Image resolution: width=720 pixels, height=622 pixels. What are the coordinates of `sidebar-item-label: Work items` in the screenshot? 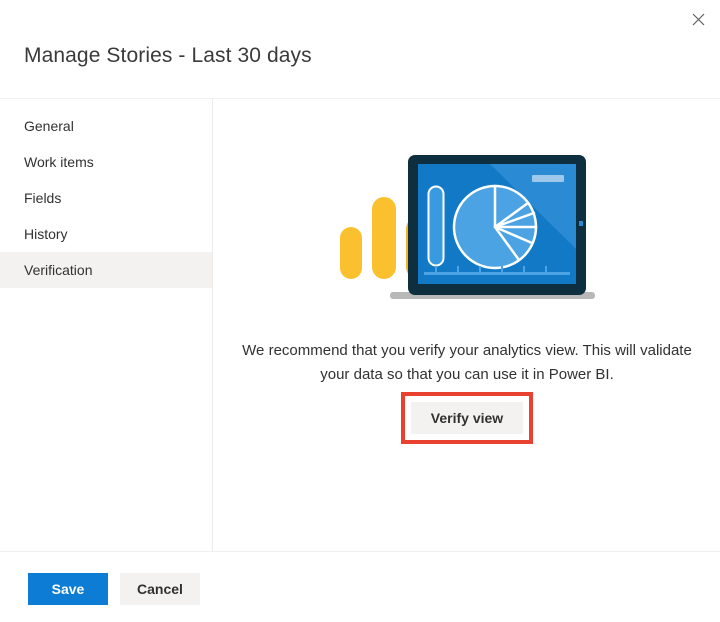 It's located at (59, 162).